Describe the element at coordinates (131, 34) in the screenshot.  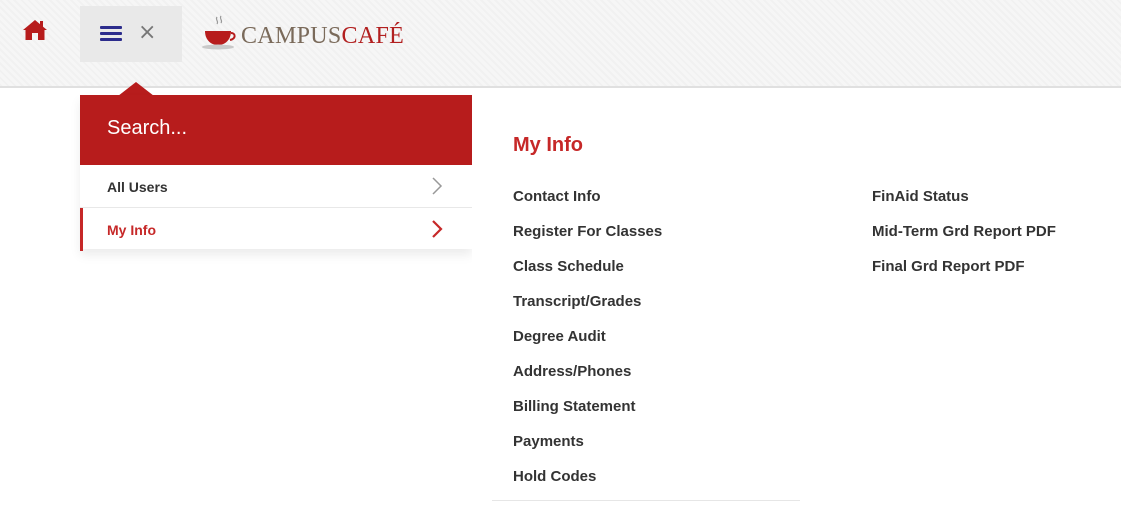
I see `menu-toggle-button: ×` at that location.